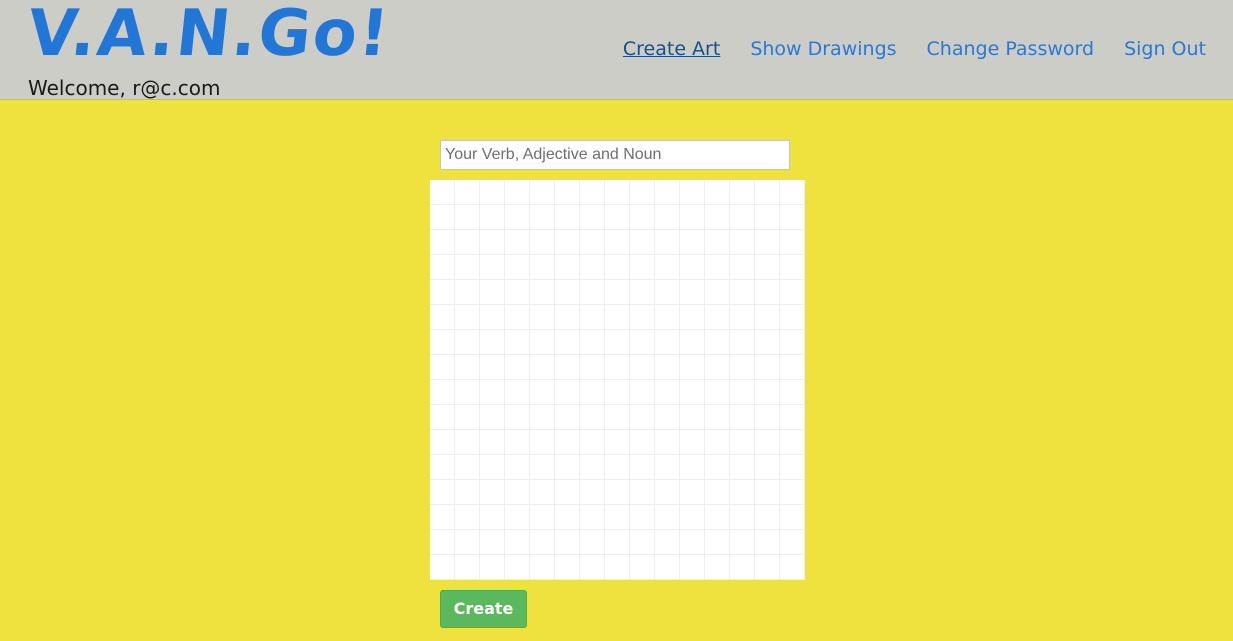 The width and height of the screenshot is (1233, 641). Describe the element at coordinates (209, 36) in the screenshot. I see `site-logo: V.A.N.Go!` at that location.